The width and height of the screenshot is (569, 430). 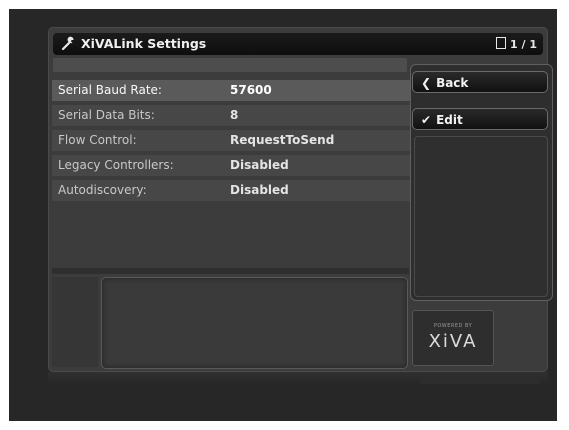 What do you see at coordinates (144, 43) in the screenshot?
I see `page-title: XiVALink Settings` at bounding box center [144, 43].